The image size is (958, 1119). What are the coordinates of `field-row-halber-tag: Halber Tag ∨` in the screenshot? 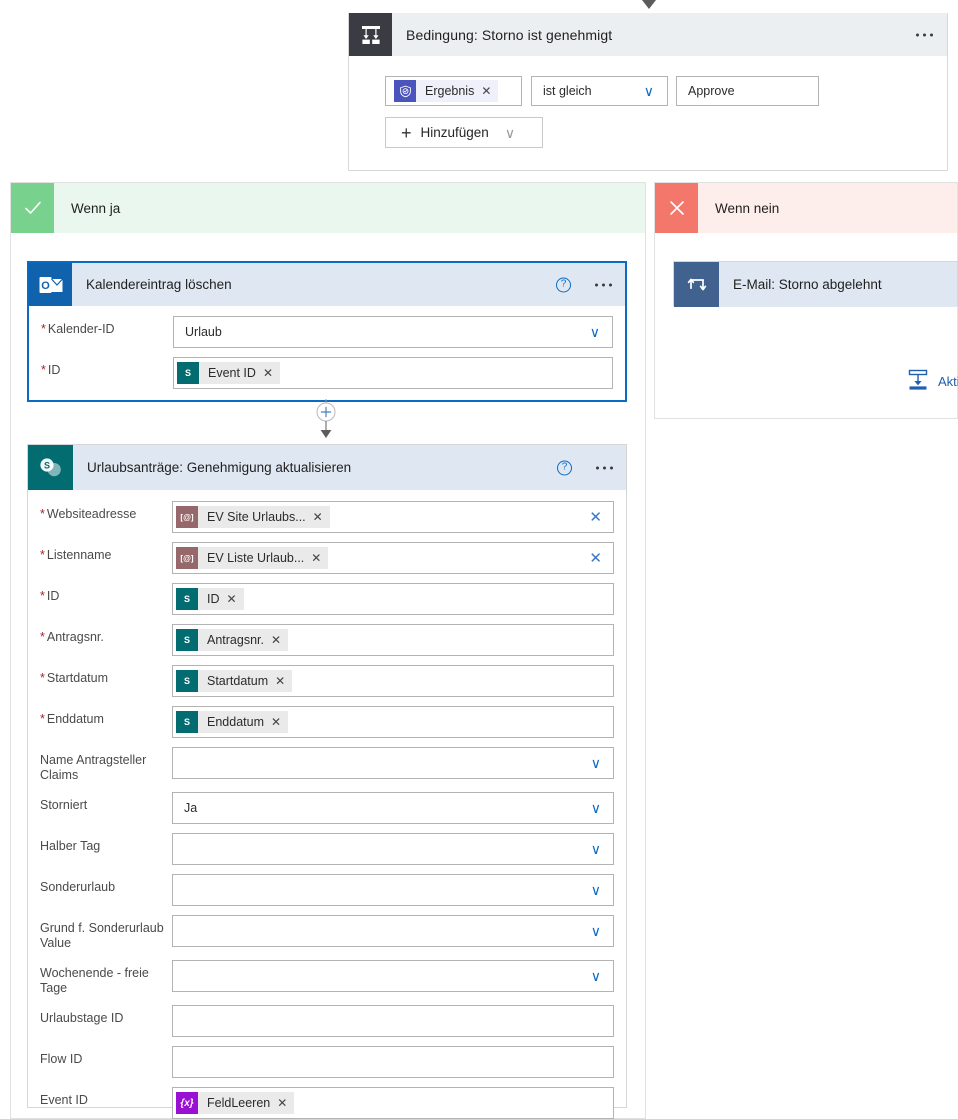 It's located at (327, 849).